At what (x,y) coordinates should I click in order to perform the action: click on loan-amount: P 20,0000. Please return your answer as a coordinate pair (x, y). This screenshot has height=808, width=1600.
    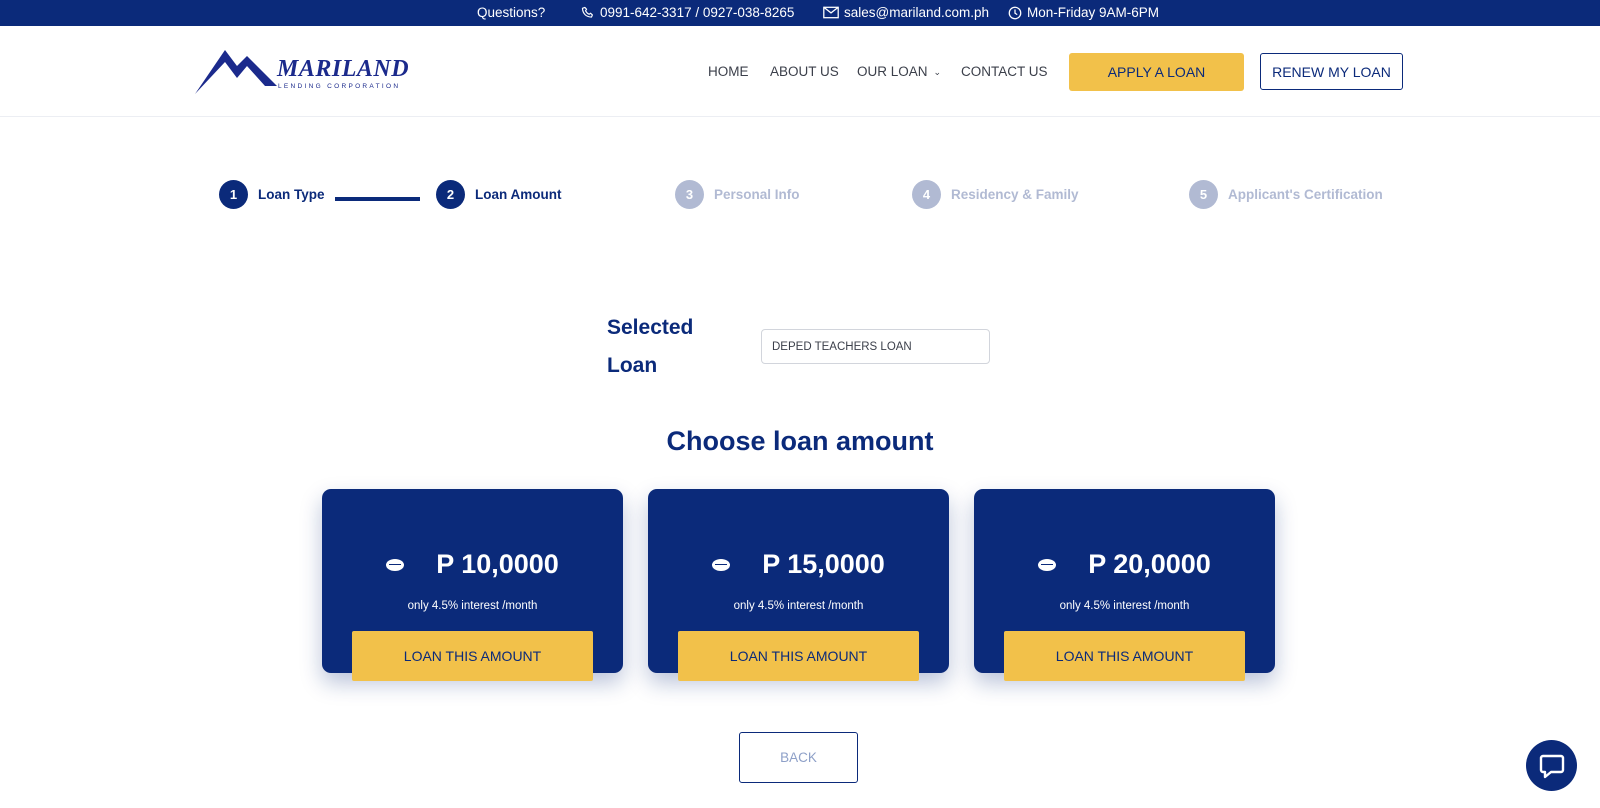
    Looking at the image, I should click on (1149, 564).